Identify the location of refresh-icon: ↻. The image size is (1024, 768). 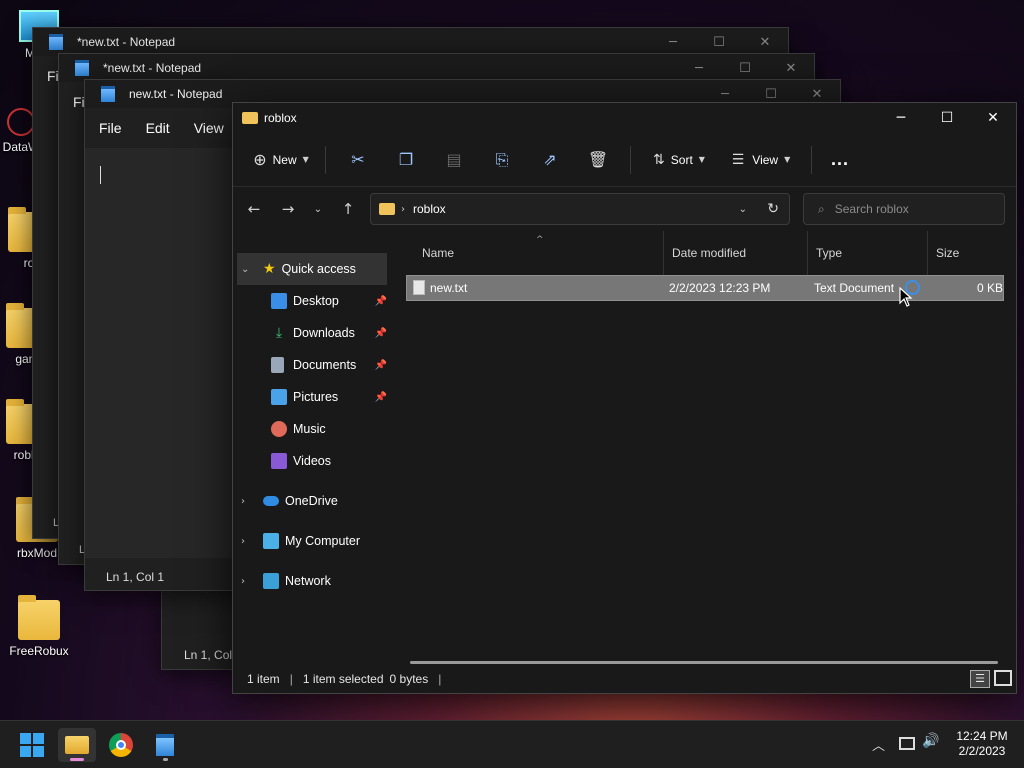
(773, 209).